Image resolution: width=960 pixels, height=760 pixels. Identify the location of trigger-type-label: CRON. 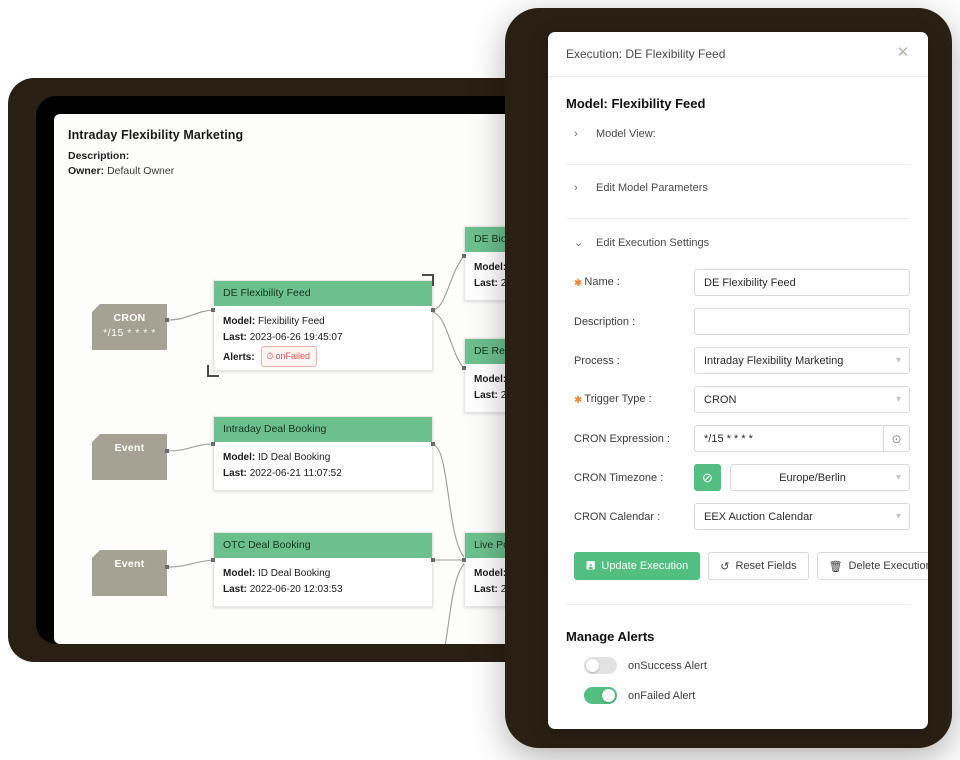
(129, 318).